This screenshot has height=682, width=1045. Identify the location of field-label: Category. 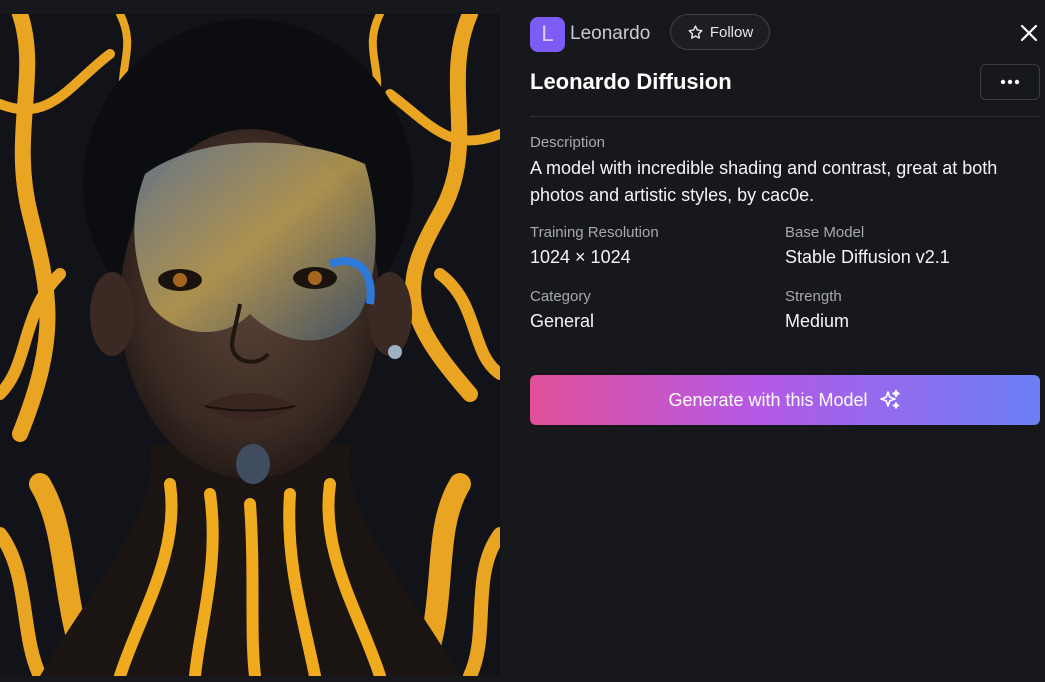
(560, 296).